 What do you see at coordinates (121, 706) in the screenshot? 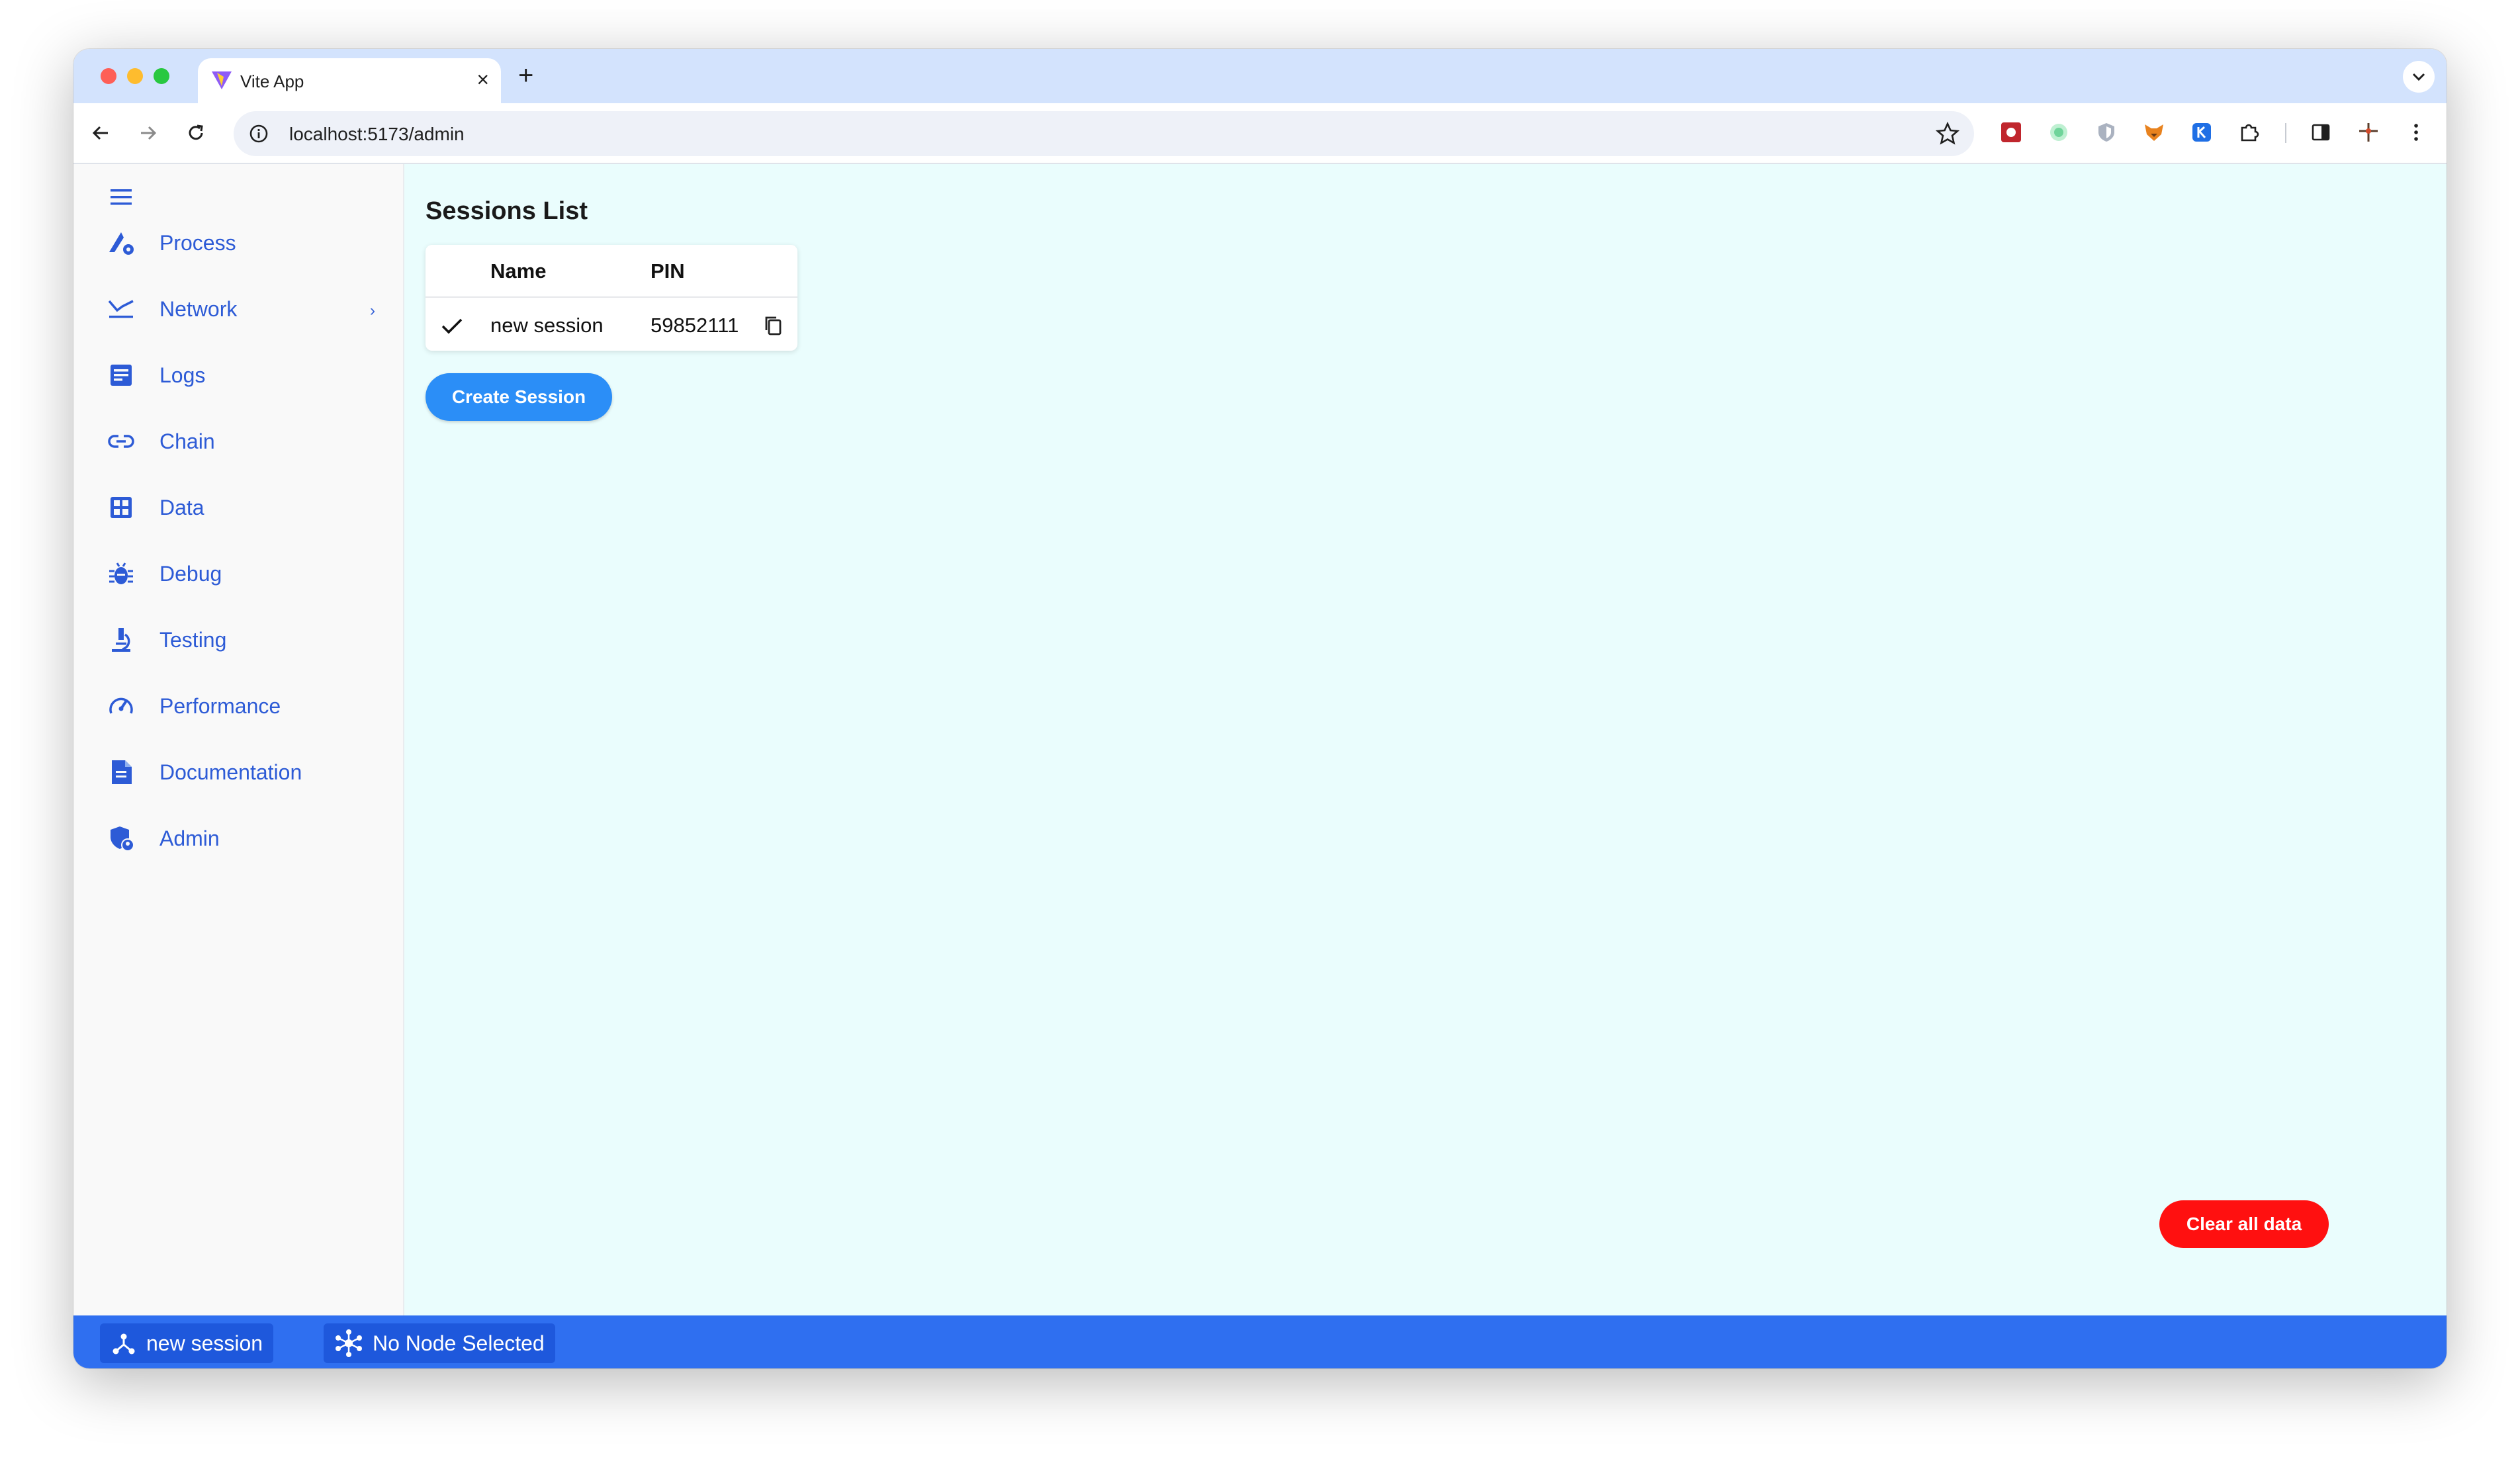
I see `gauge-icon` at bounding box center [121, 706].